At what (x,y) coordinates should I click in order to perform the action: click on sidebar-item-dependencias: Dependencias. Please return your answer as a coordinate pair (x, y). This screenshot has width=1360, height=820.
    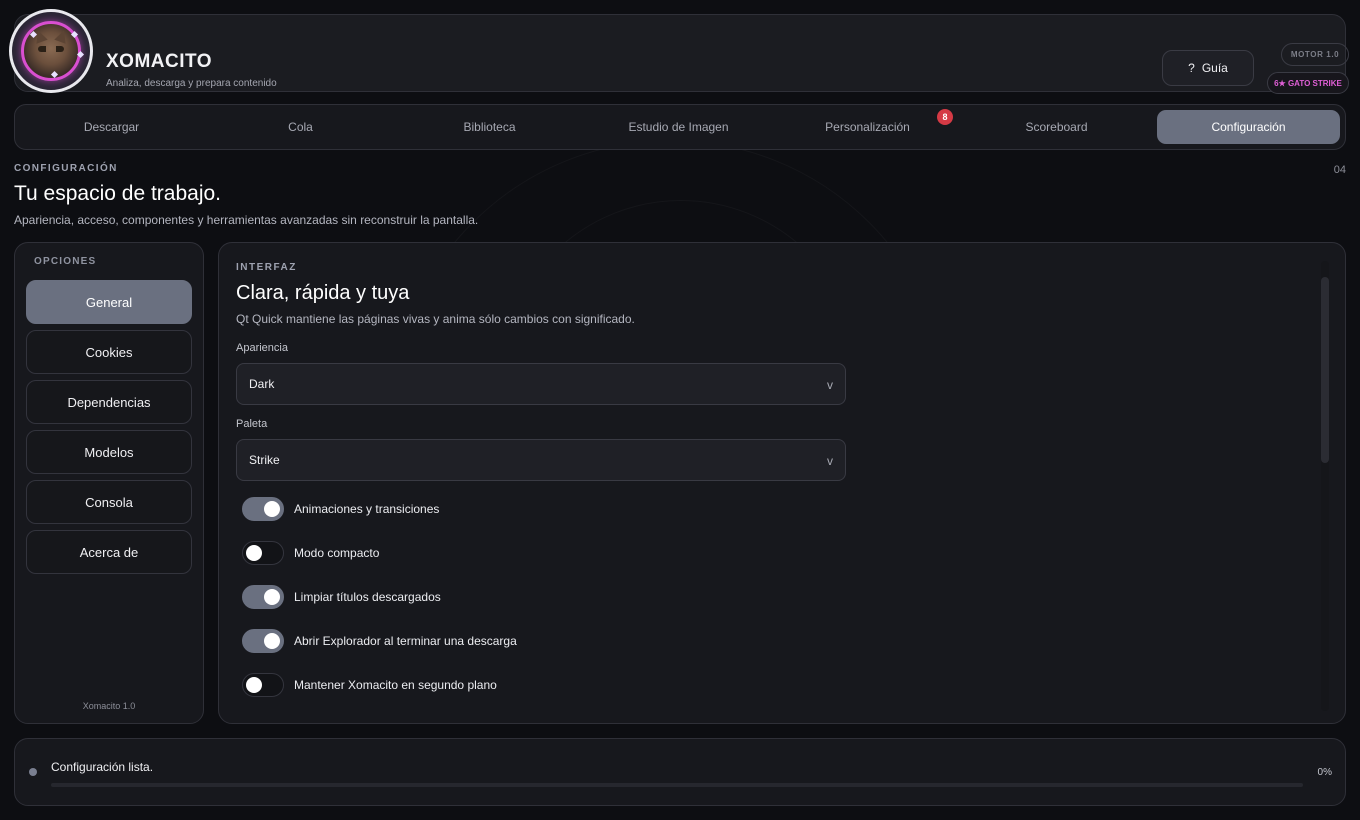
    Looking at the image, I should click on (109, 402).